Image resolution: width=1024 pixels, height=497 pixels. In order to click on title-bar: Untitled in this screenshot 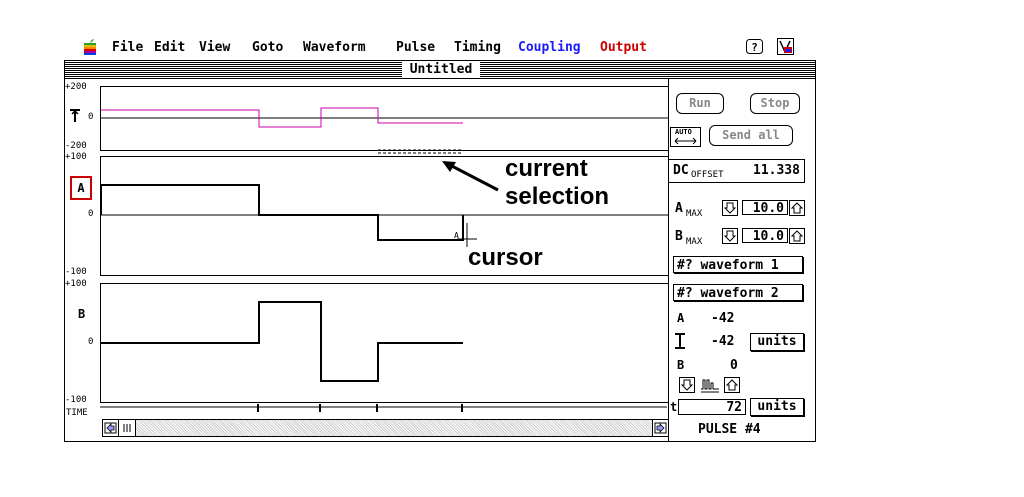, I will do `click(440, 70)`.